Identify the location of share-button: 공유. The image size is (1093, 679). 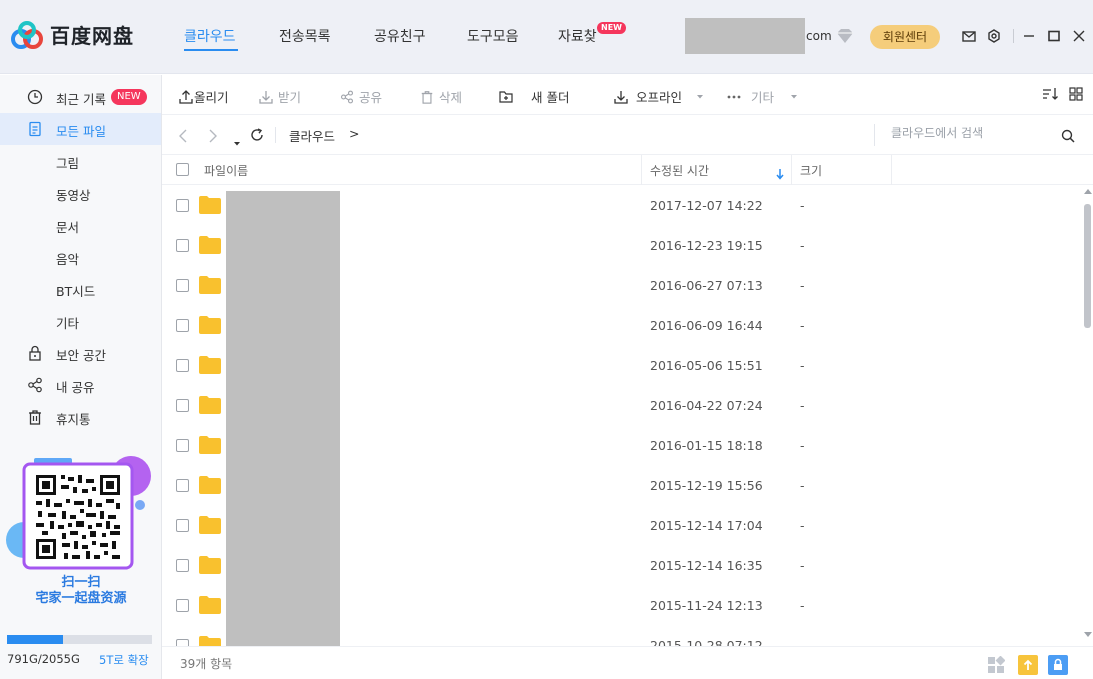
(361, 96).